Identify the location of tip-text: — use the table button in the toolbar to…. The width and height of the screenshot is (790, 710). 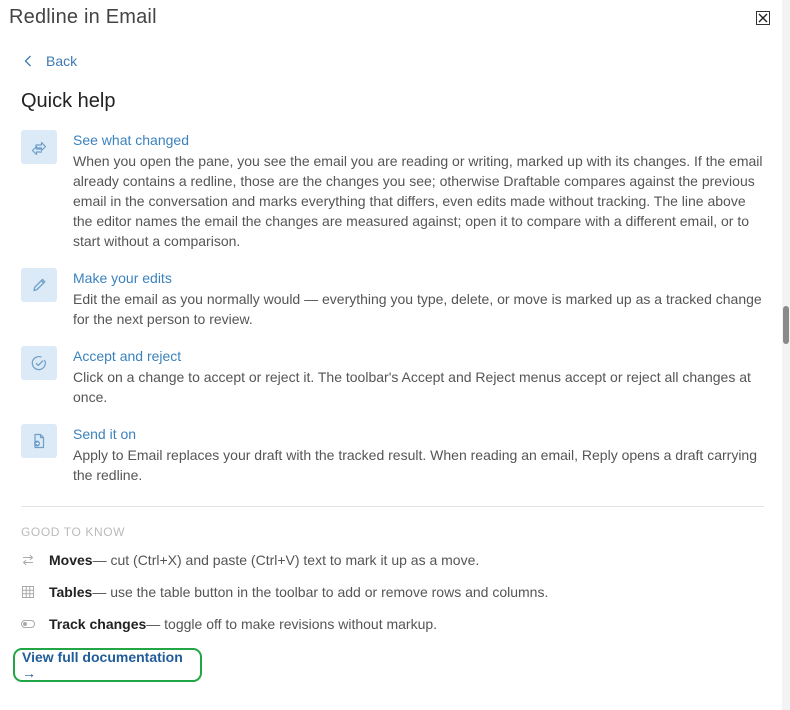
(320, 592).